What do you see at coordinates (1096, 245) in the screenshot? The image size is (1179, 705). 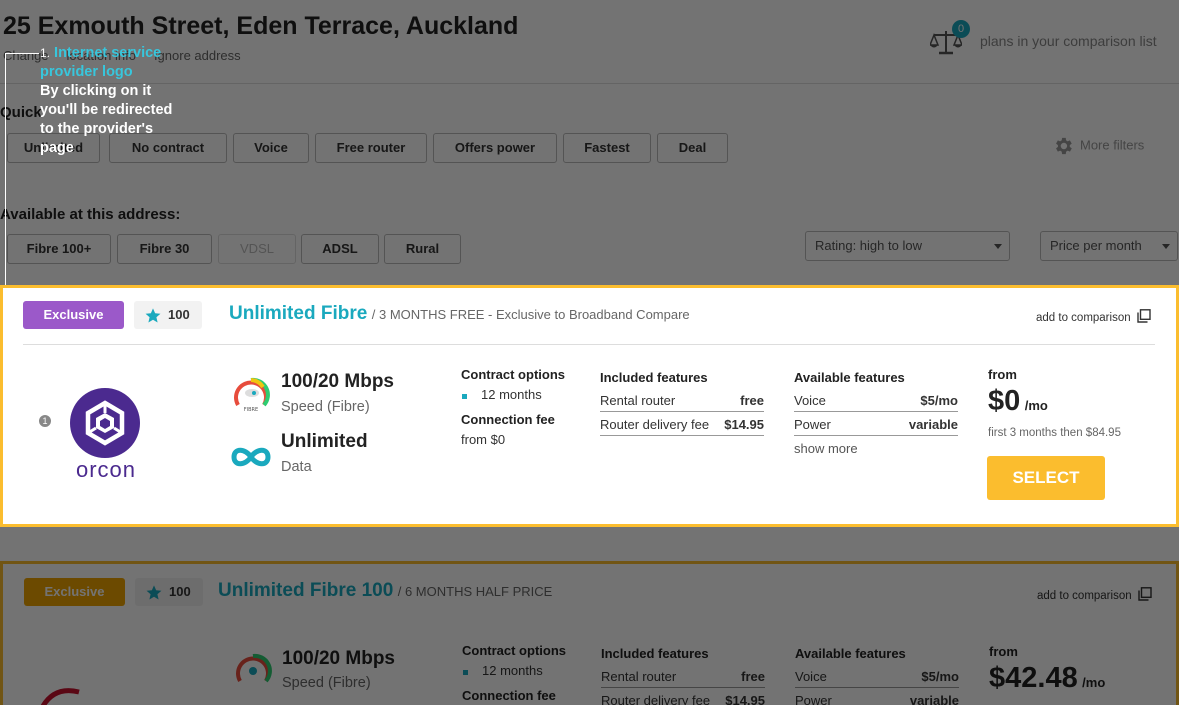 I see `price-select-value: Price per month` at bounding box center [1096, 245].